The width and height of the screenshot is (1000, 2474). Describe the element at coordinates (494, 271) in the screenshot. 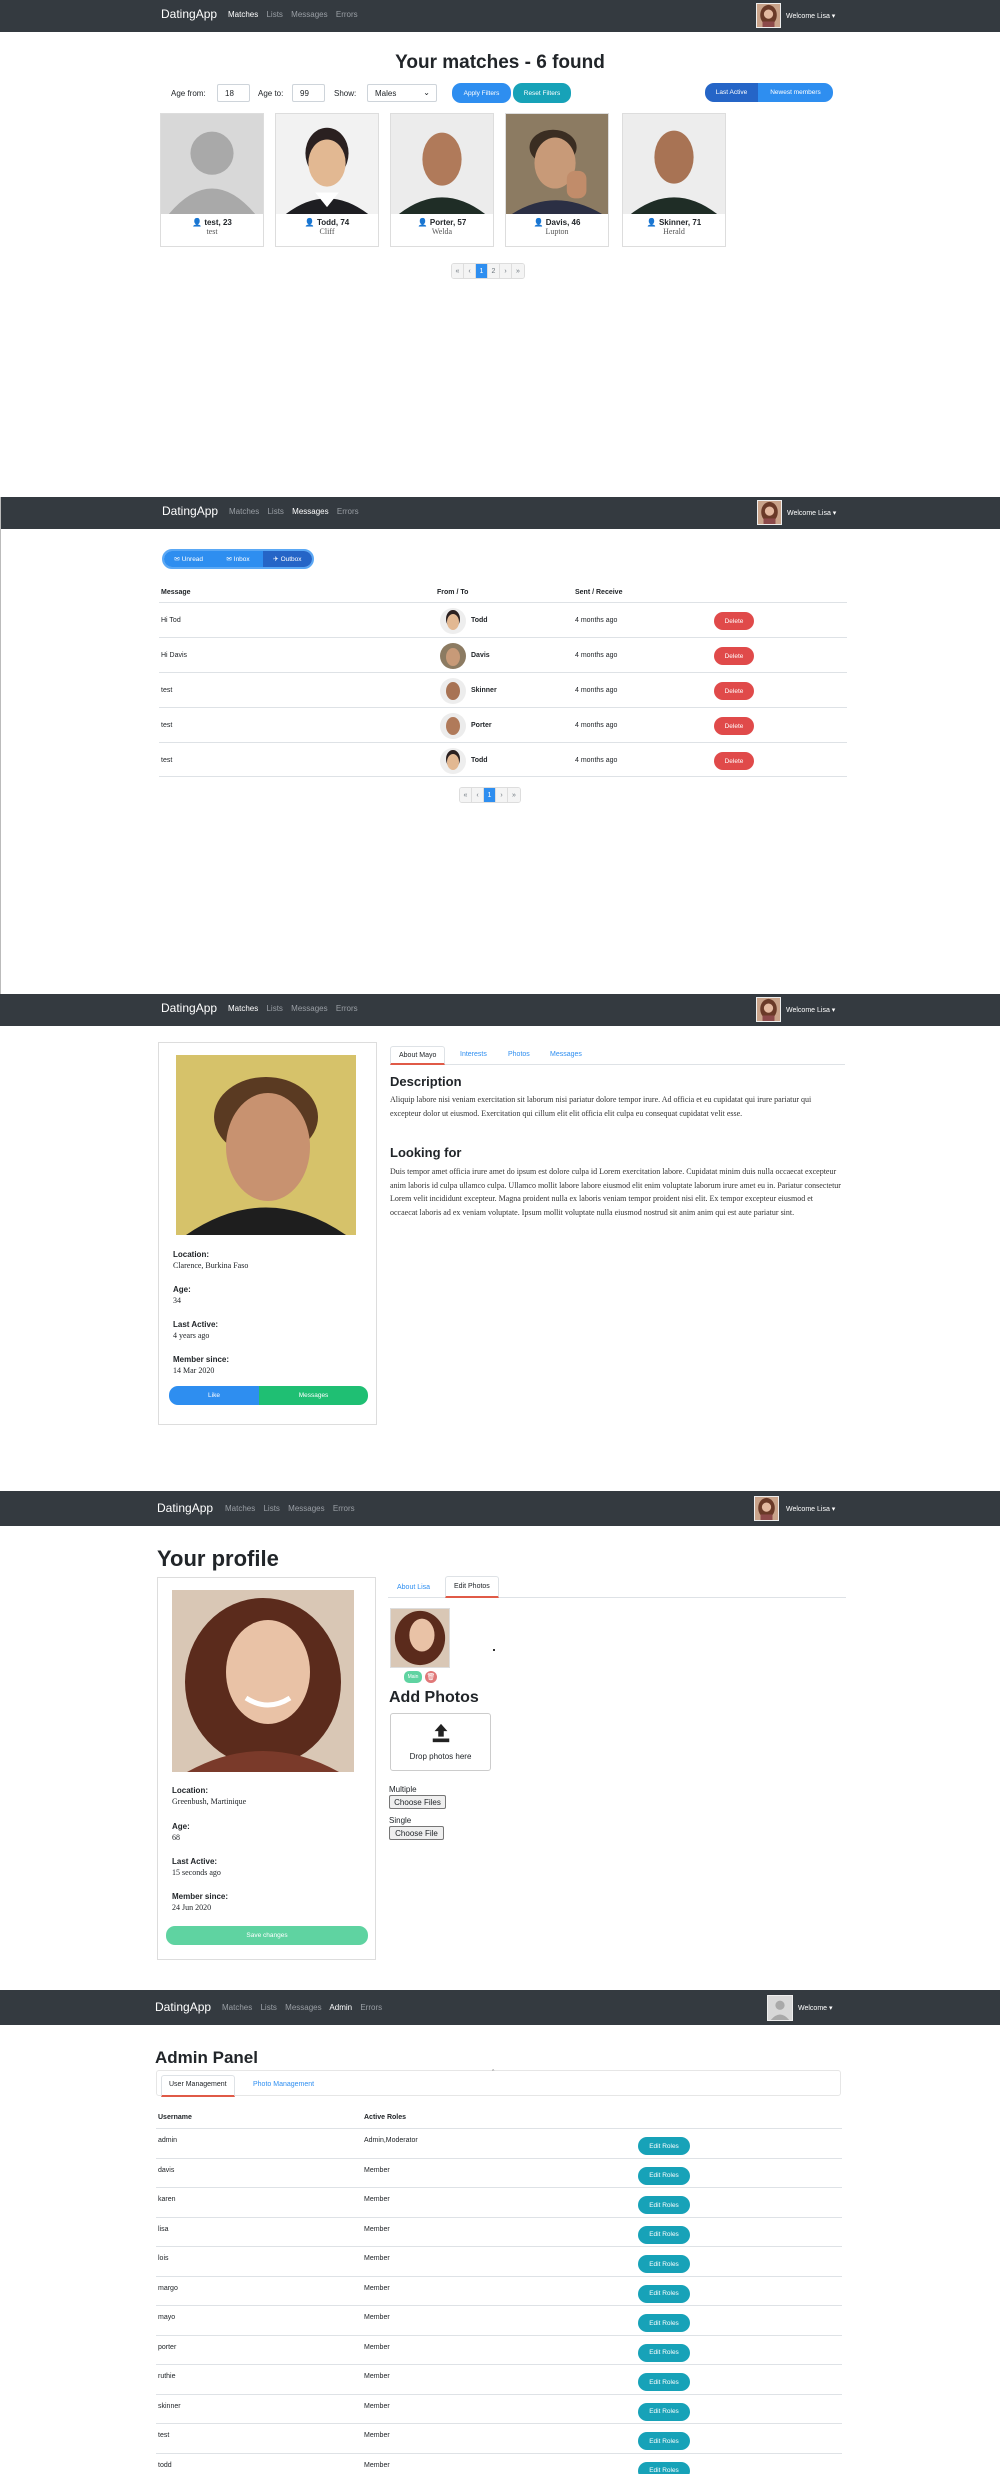

I see `page-2: 2` at that location.